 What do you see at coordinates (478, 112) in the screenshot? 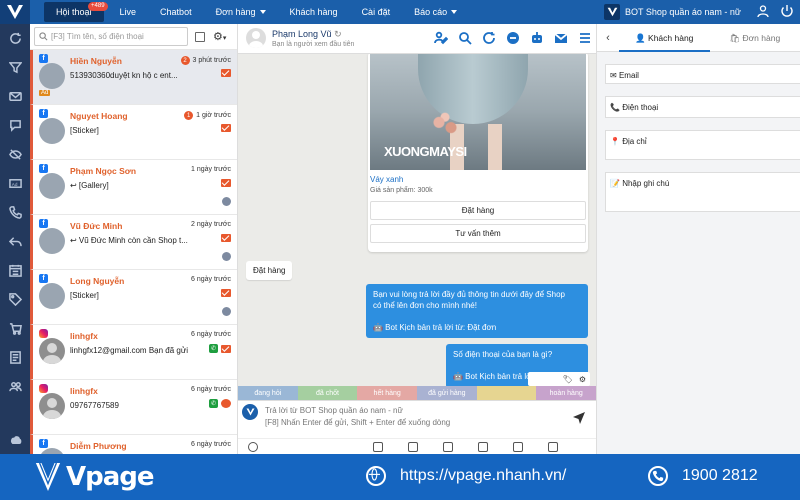
I see `product-image: XUONGMAYSI` at bounding box center [478, 112].